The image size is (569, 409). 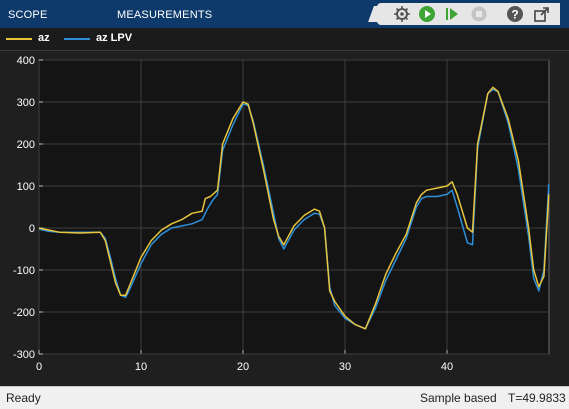 I want to click on run-icon, so click(x=427, y=14).